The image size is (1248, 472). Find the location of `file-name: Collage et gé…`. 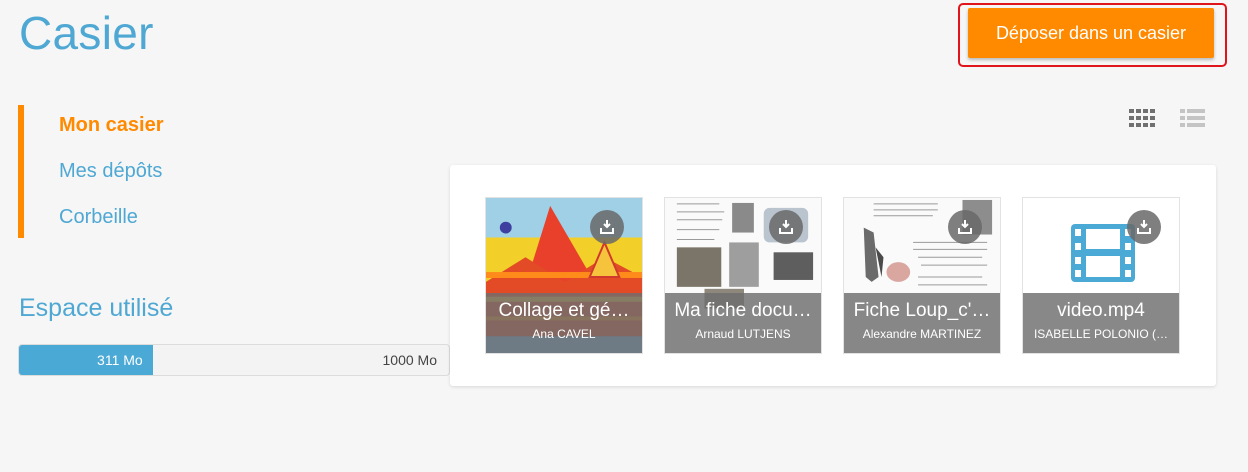

file-name: Collage et gé… is located at coordinates (564, 310).